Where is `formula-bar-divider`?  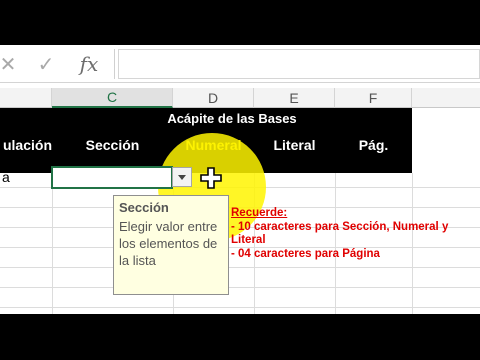
formula-bar-divider is located at coordinates (114, 64).